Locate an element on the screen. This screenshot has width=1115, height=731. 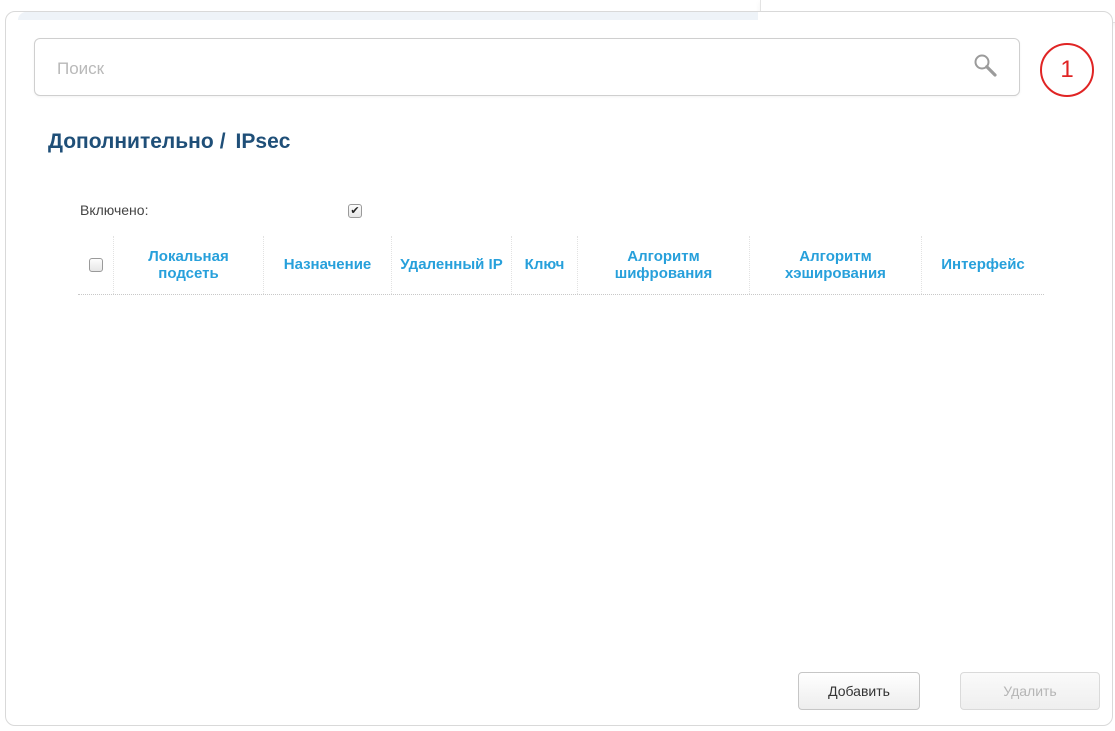
column-destination: Назначение is located at coordinates (328, 265).